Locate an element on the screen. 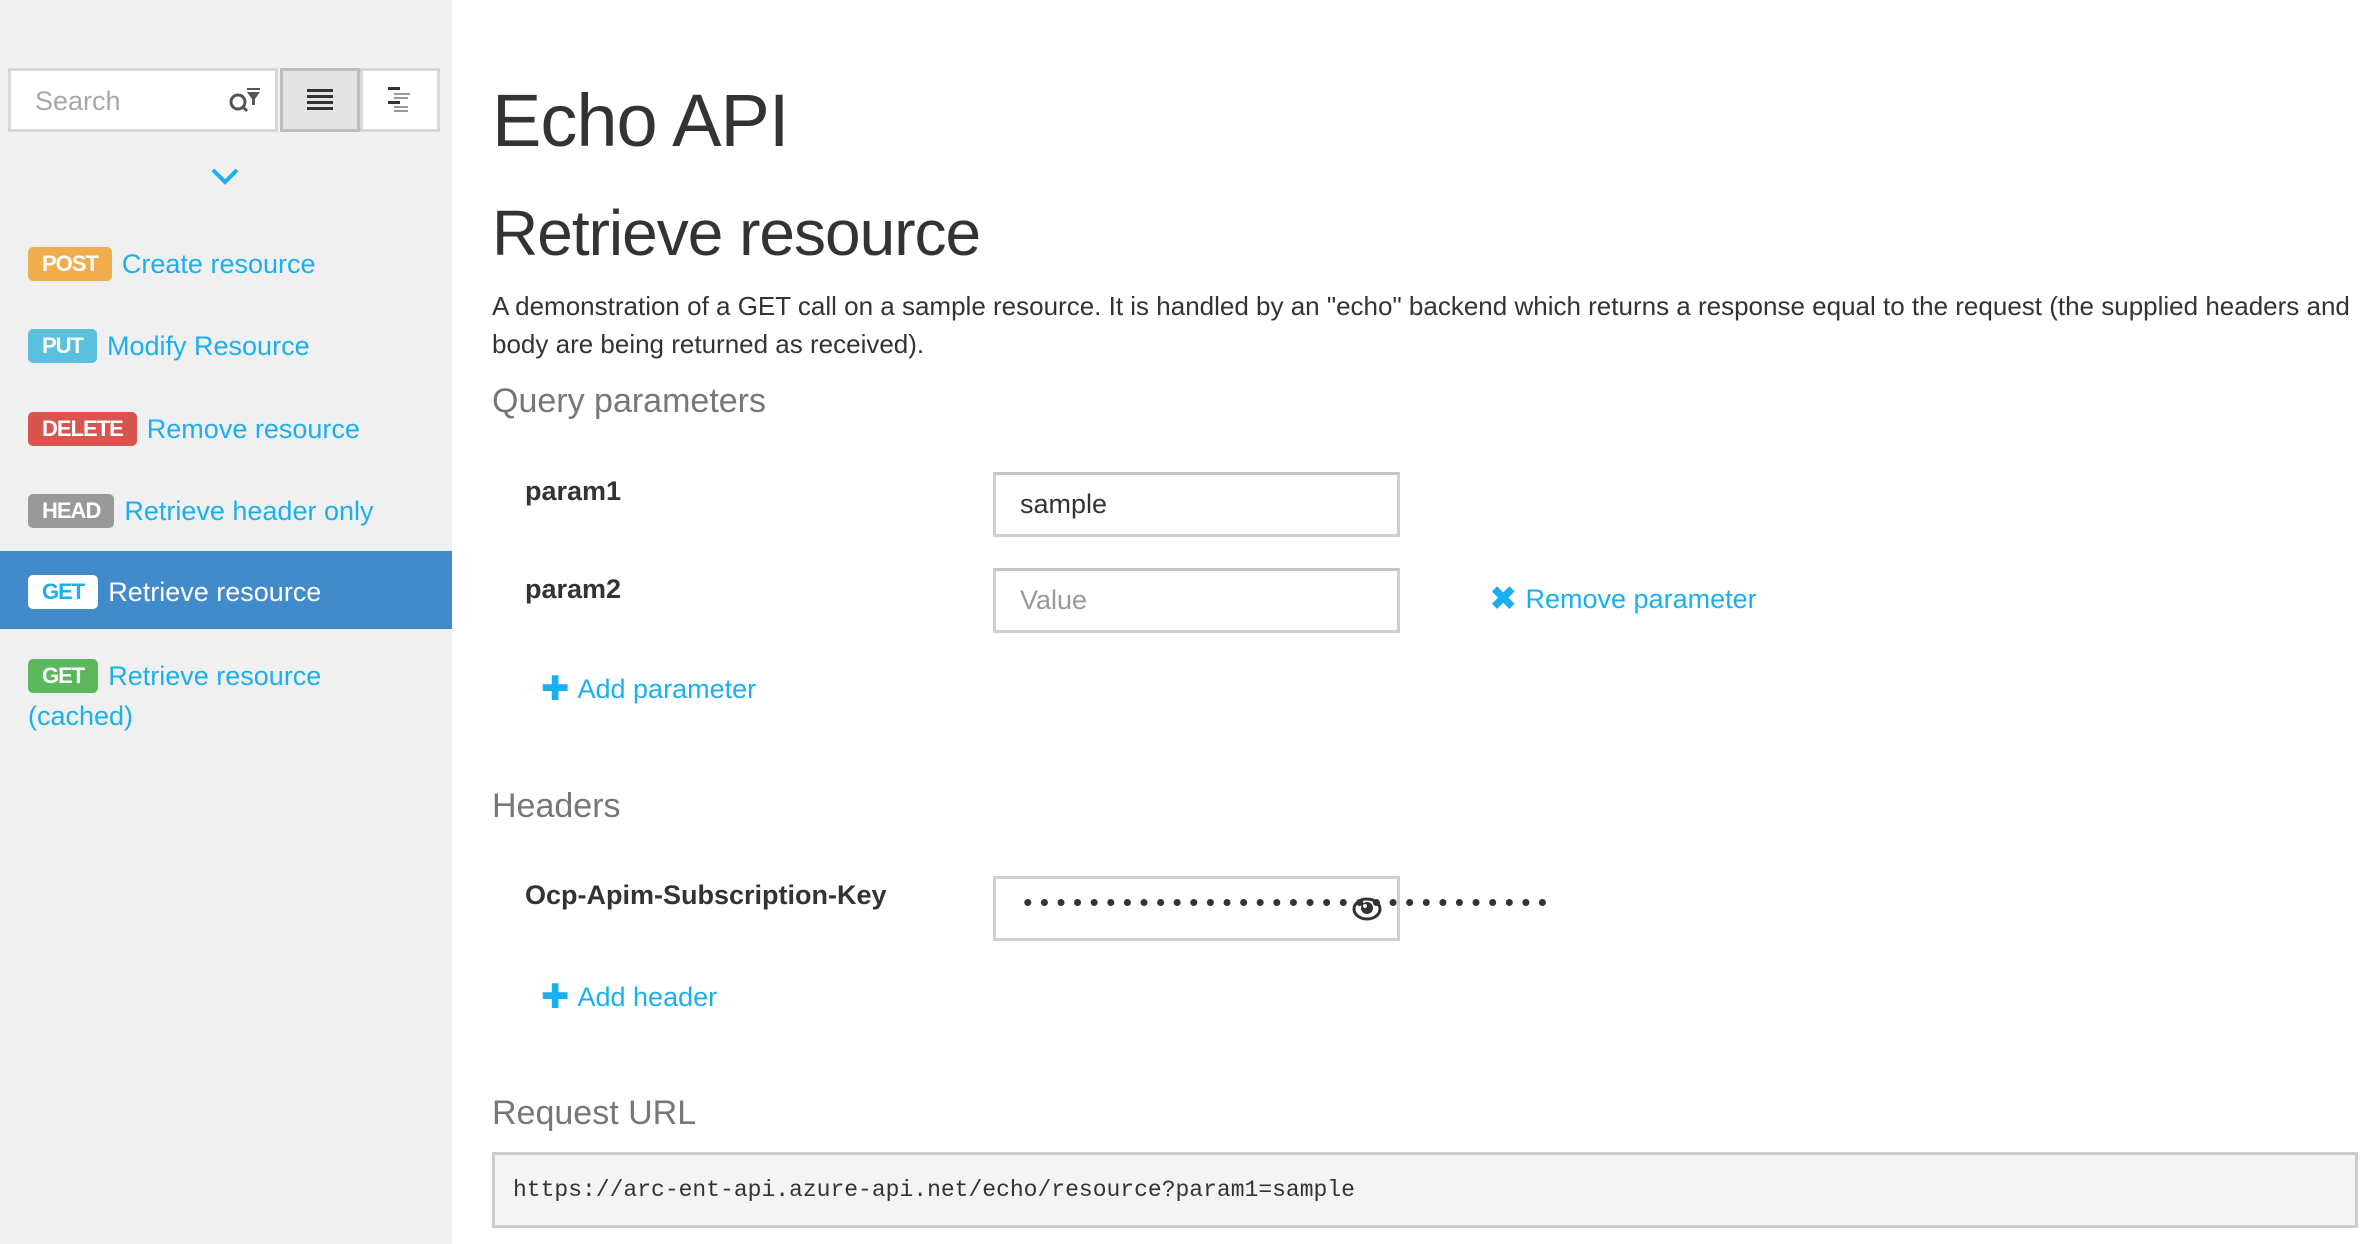 The width and height of the screenshot is (2378, 1244). search-filter-icon is located at coordinates (244, 100).